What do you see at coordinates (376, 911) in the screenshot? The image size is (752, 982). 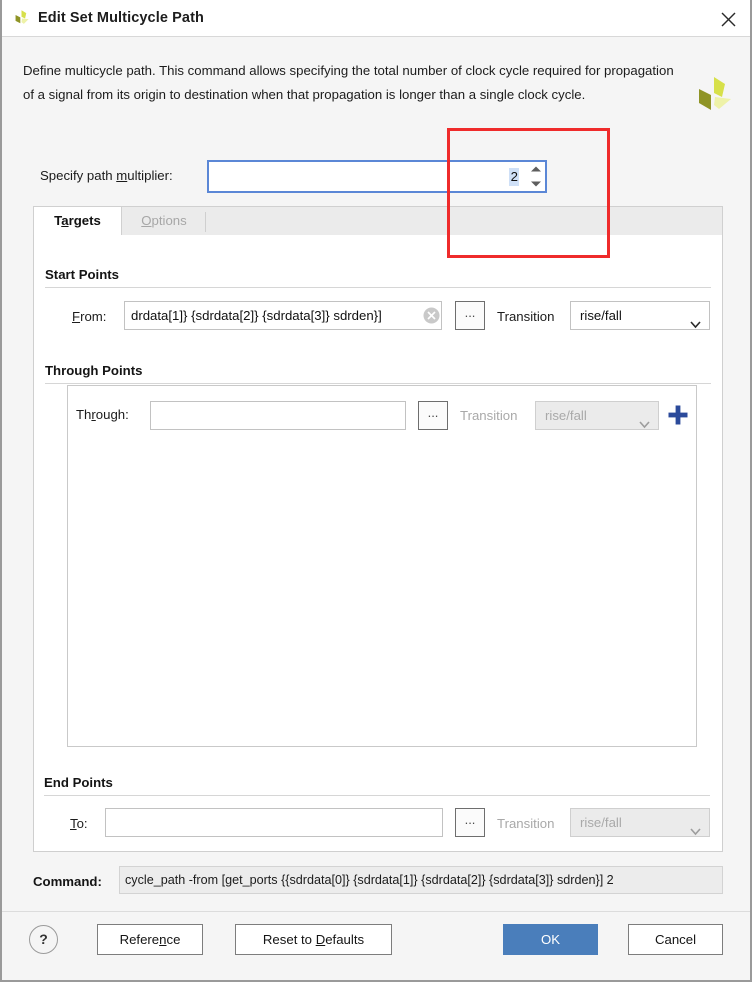 I see `footer-divider` at bounding box center [376, 911].